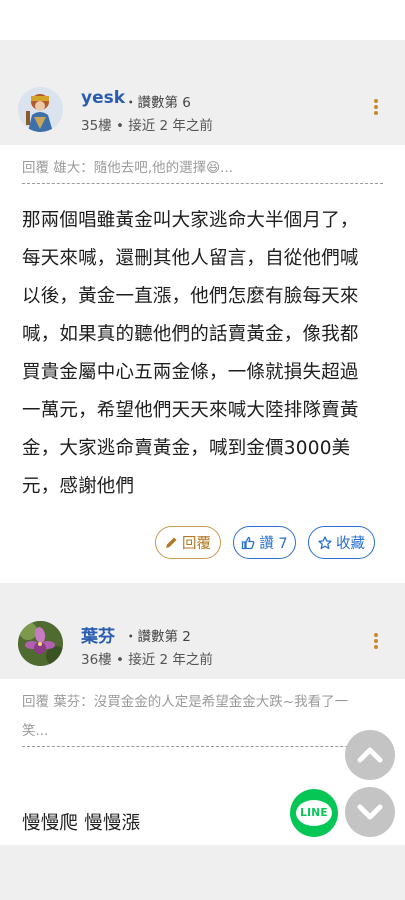  I want to click on pencil-icon, so click(171, 542).